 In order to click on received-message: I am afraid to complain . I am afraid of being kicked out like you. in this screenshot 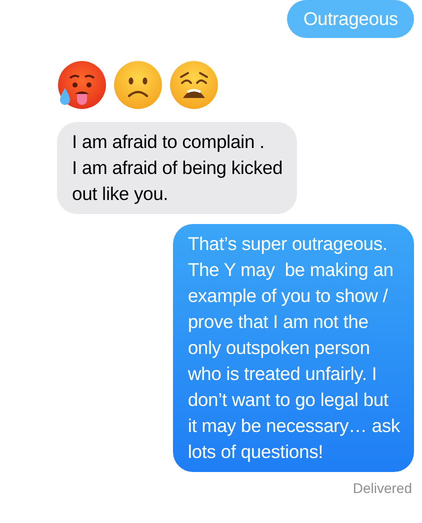, I will do `click(177, 168)`.